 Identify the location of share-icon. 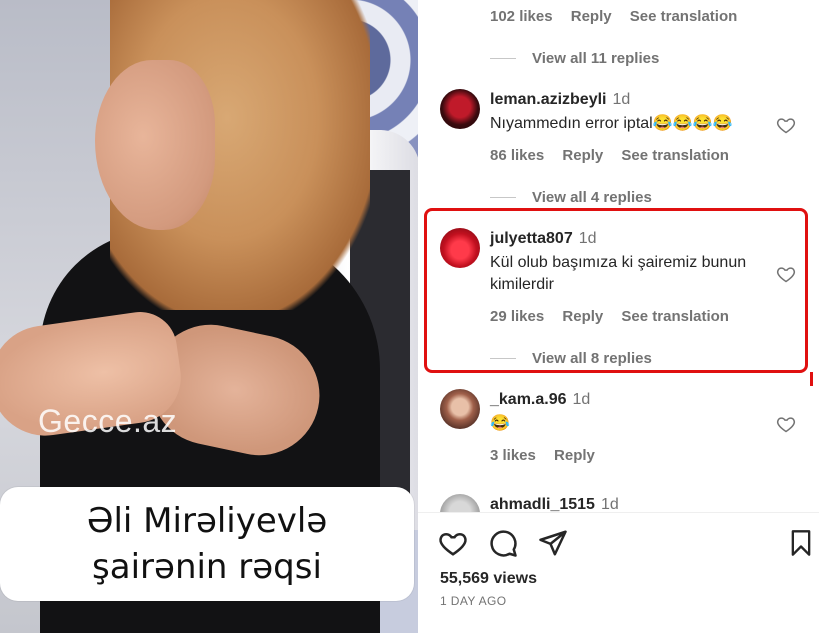
(553, 543).